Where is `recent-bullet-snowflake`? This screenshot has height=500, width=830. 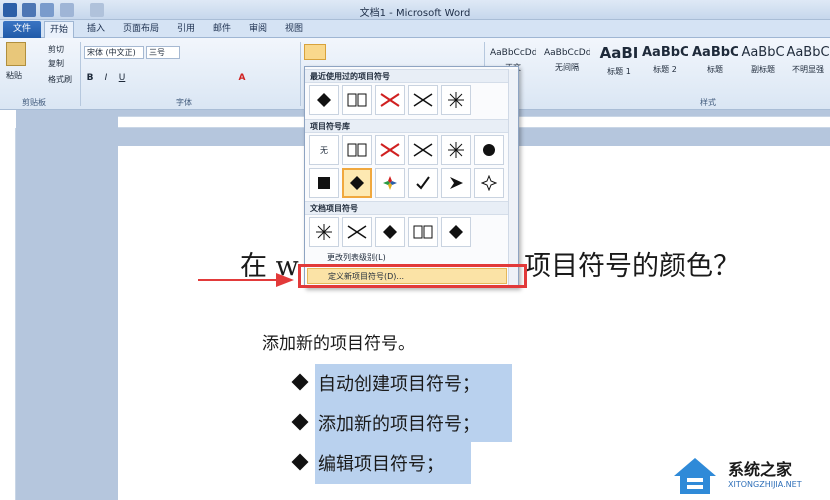 recent-bullet-snowflake is located at coordinates (456, 100).